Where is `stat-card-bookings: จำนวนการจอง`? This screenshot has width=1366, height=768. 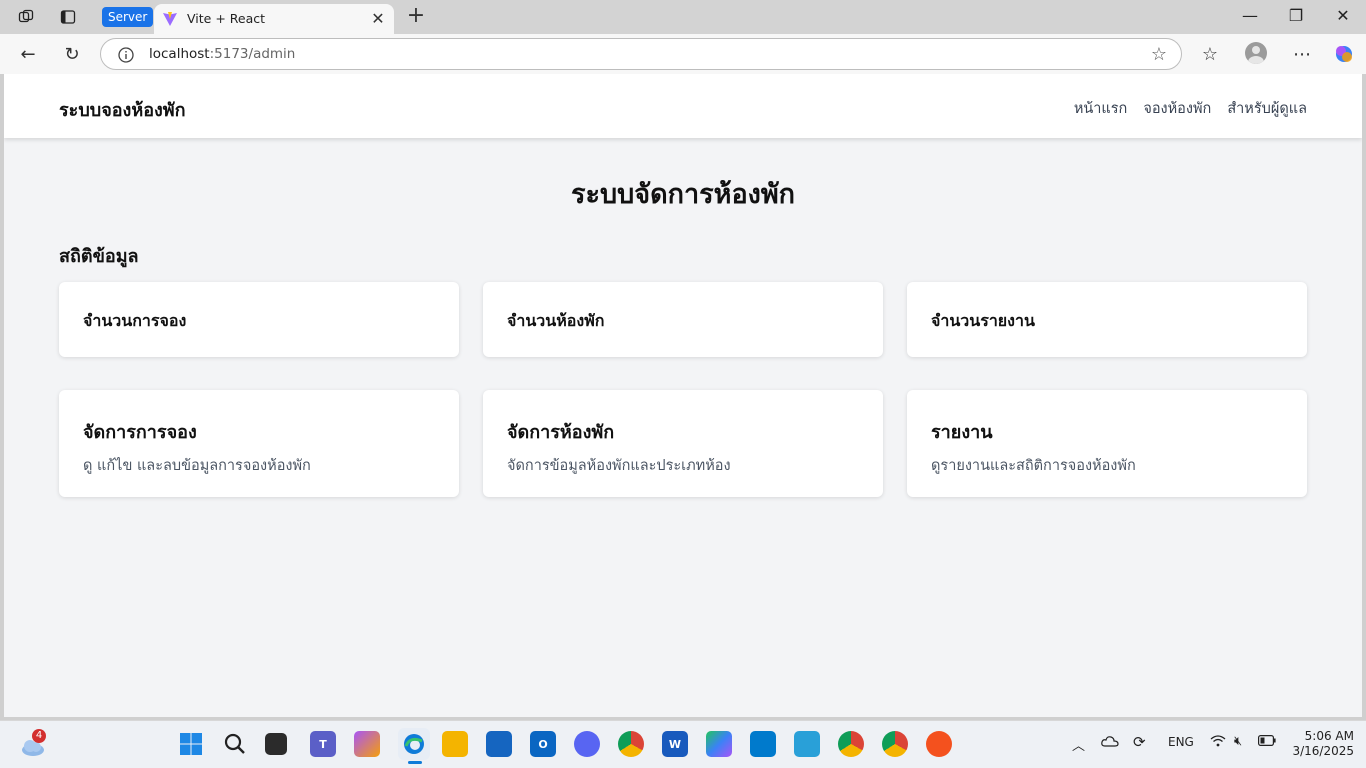
stat-card-bookings: จำนวนการจอง is located at coordinates (259, 319).